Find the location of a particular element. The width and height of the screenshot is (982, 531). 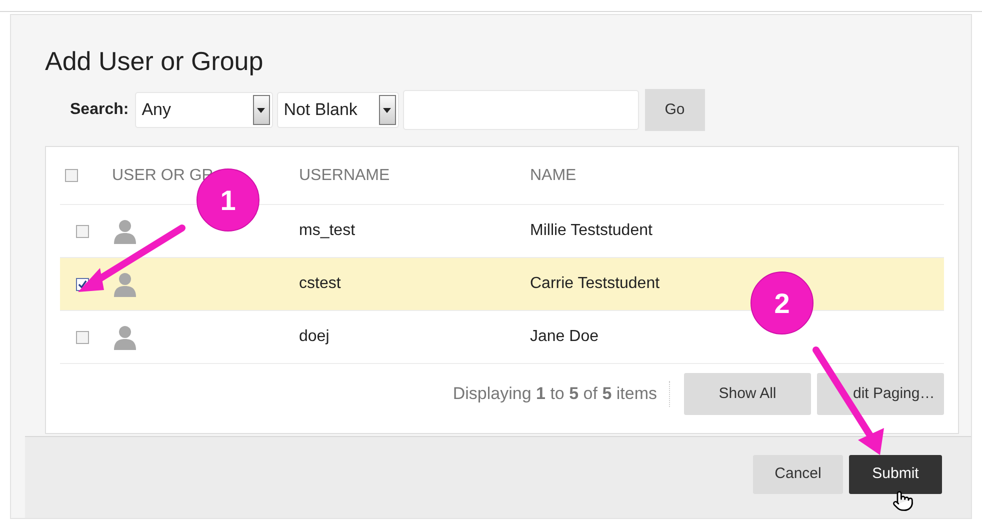

search-label: Search: is located at coordinates (99, 110).